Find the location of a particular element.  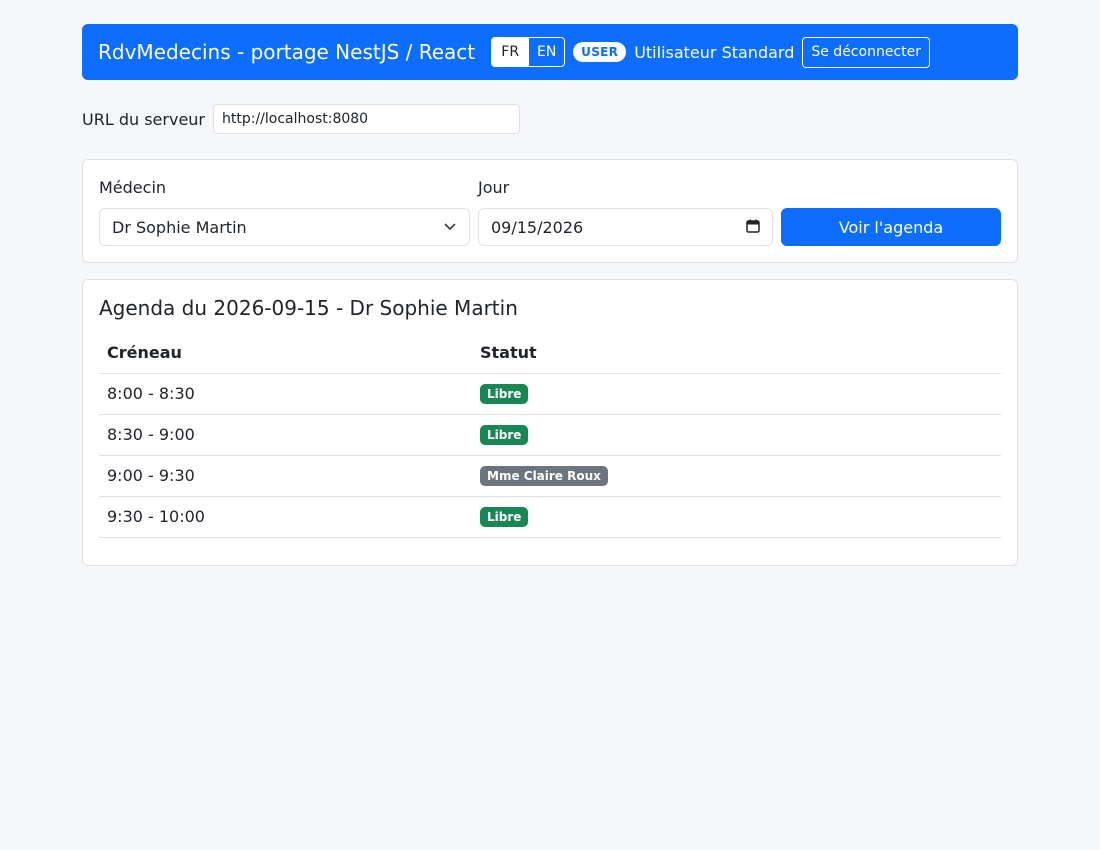

agenda-header-row: Créneau Statut is located at coordinates (550, 353).